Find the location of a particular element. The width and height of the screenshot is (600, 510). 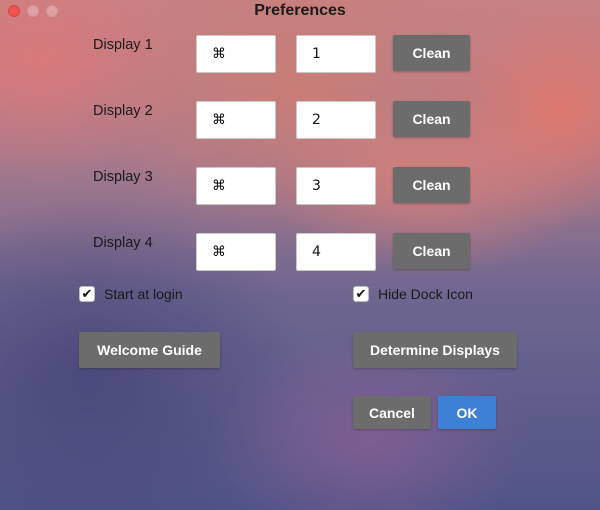

start-at-login-option: ✔ Start at login is located at coordinates (131, 294).